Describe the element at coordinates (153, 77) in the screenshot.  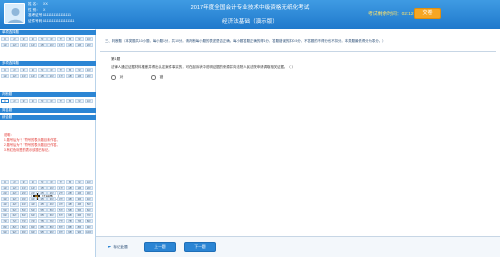
I see `radio-false` at that location.